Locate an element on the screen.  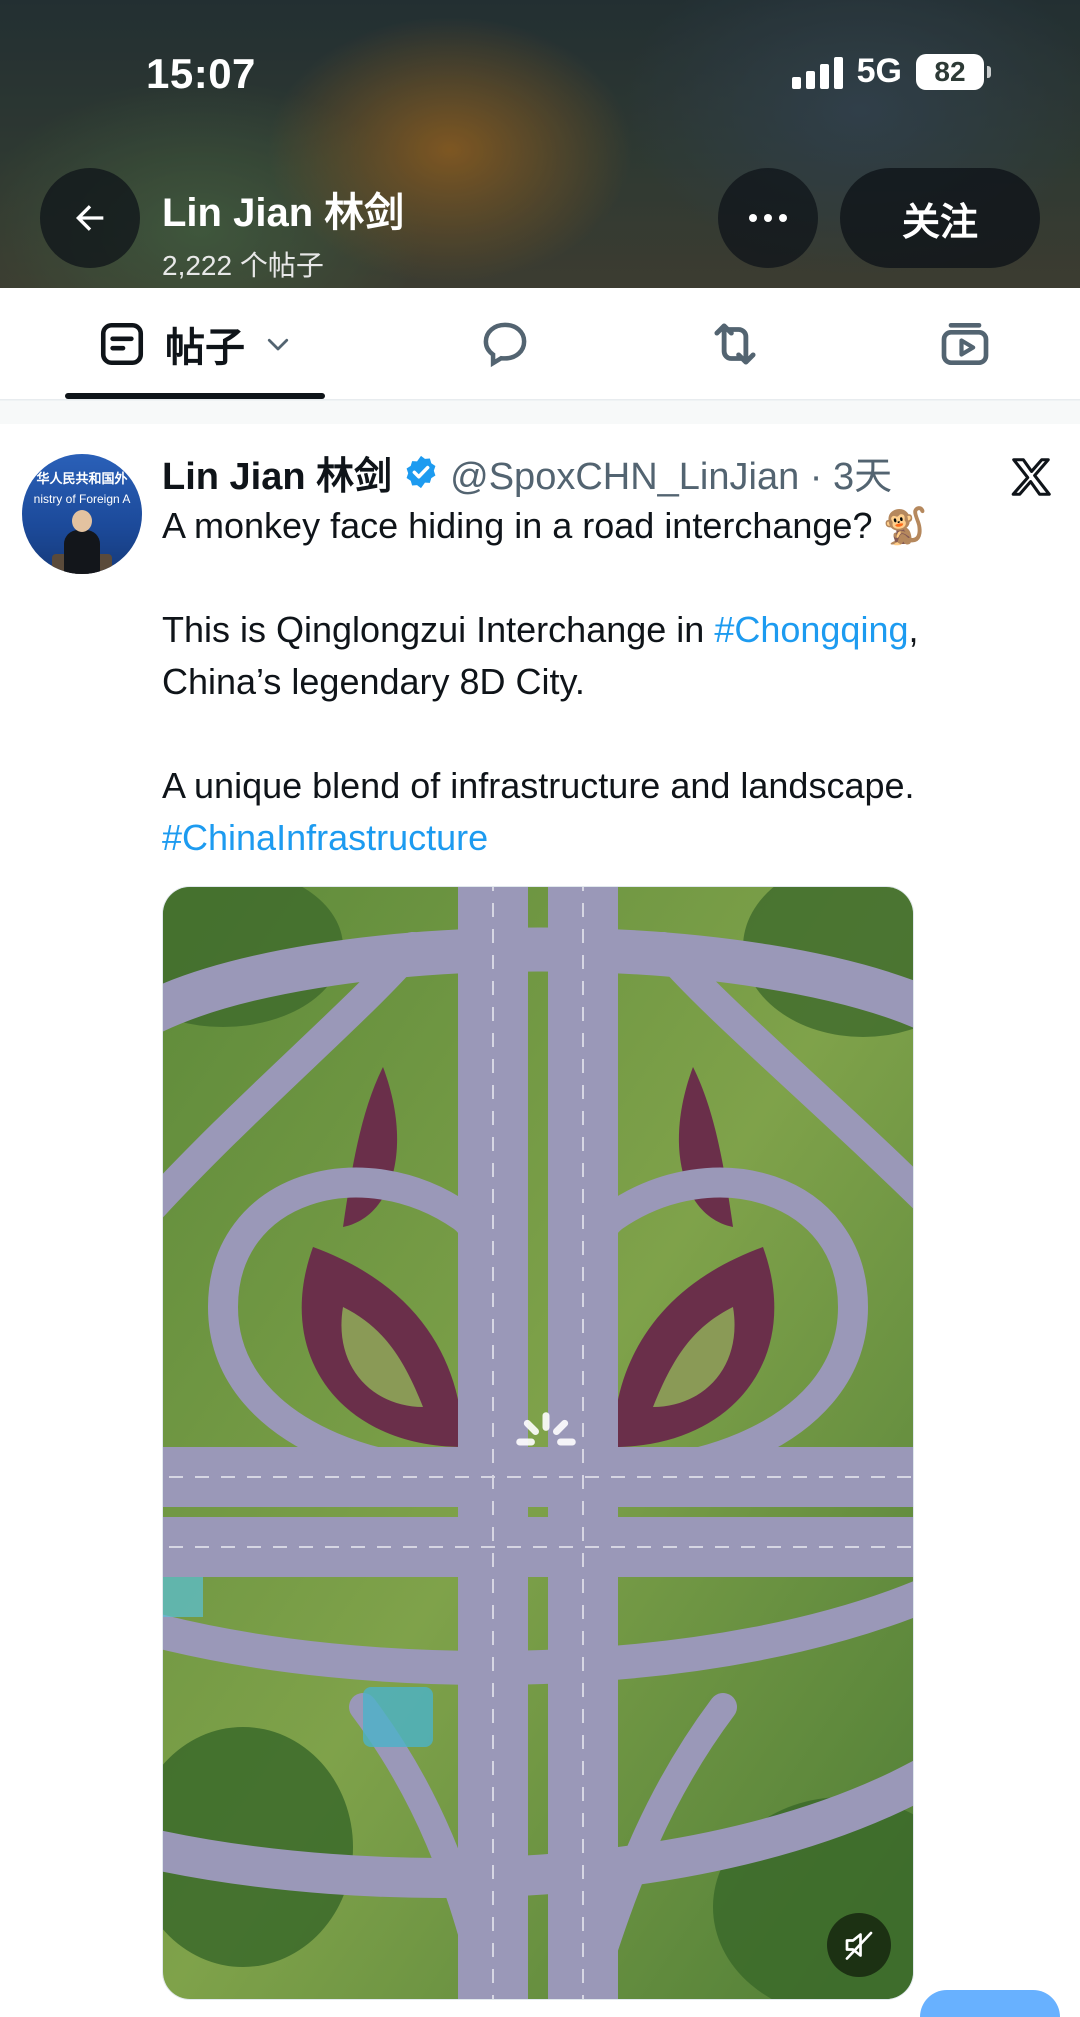
hashtag-china-infrastructure: #ChinaInfrastructure is located at coordinates (607, 838).